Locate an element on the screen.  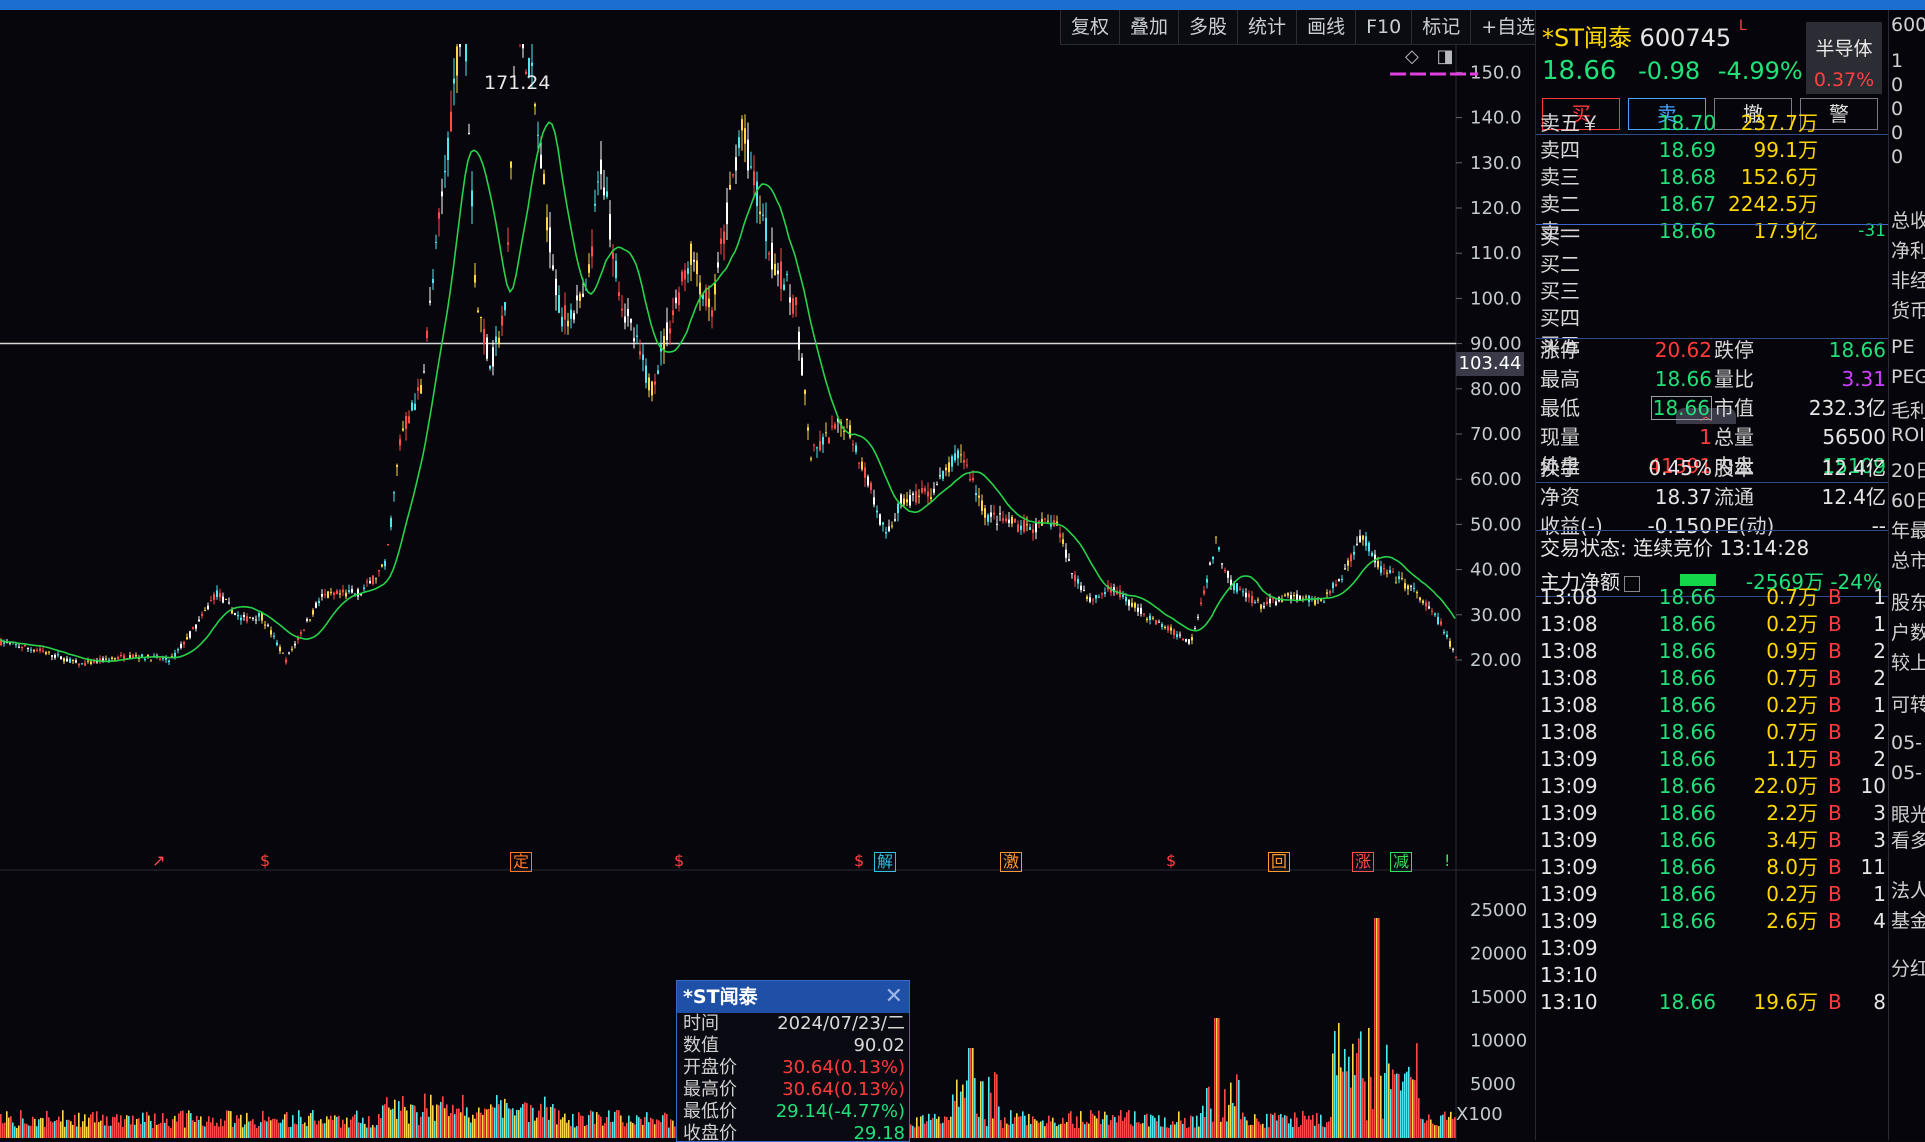
ask-row: 卖五￥ 18.70 237.7万 is located at coordinates (1712, 123).